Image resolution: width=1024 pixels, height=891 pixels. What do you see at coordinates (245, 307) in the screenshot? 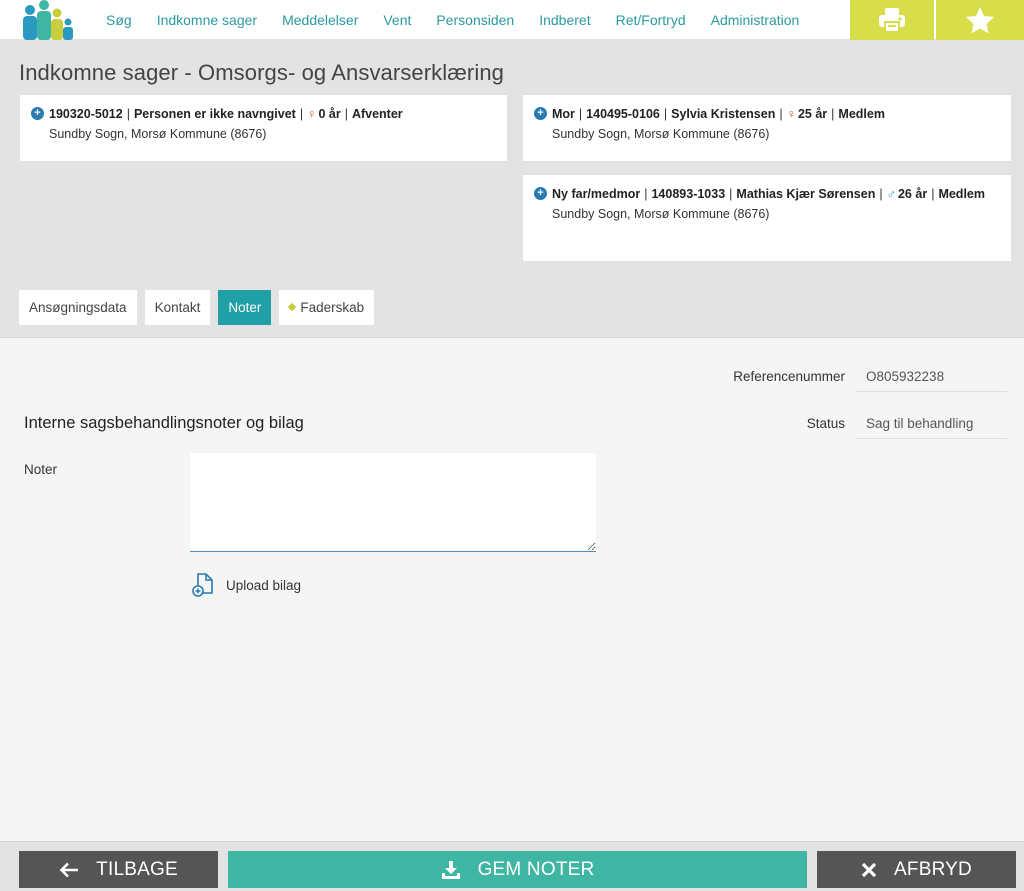
I see `tab-noter: Noter` at bounding box center [245, 307].